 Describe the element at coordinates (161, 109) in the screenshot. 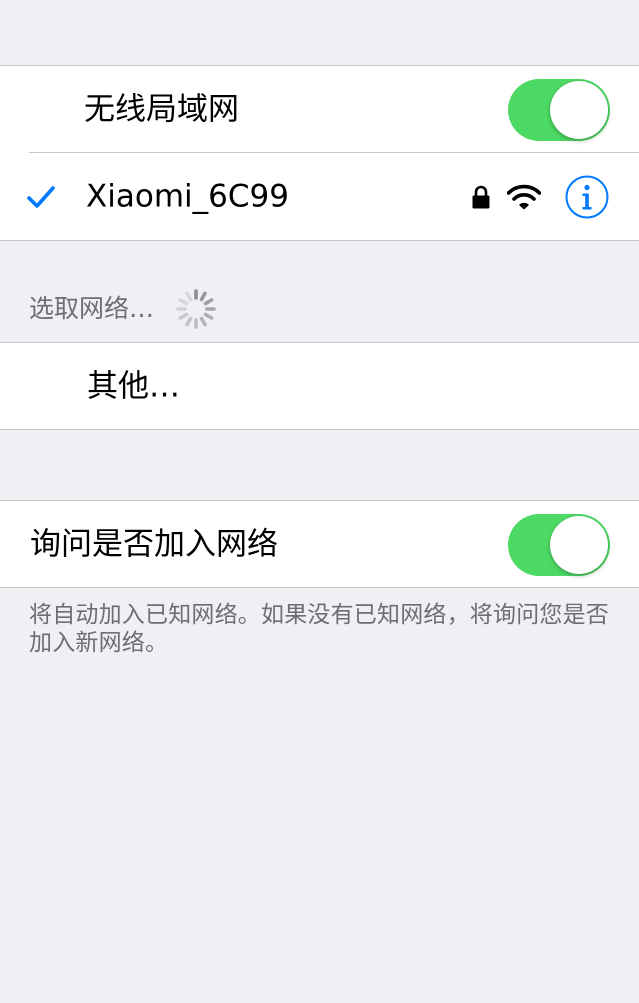

I see `wifi-toggle-label: 无线局域网` at that location.